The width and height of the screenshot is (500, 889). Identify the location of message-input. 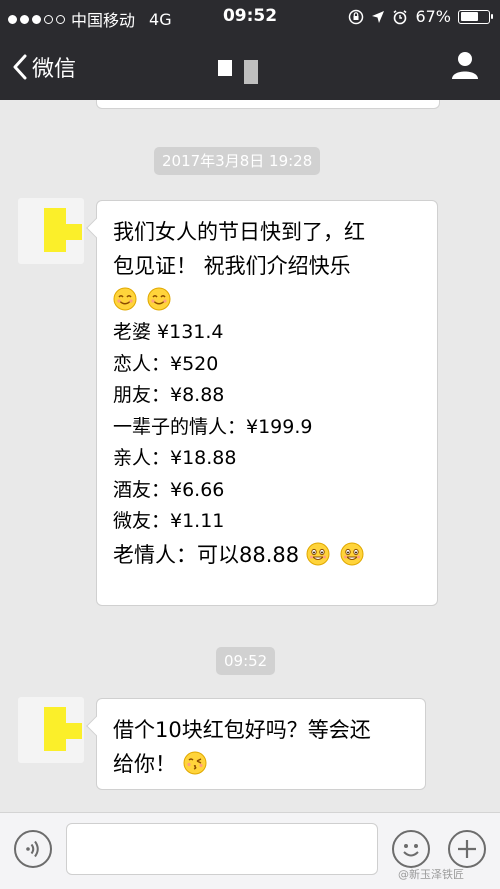
(222, 849).